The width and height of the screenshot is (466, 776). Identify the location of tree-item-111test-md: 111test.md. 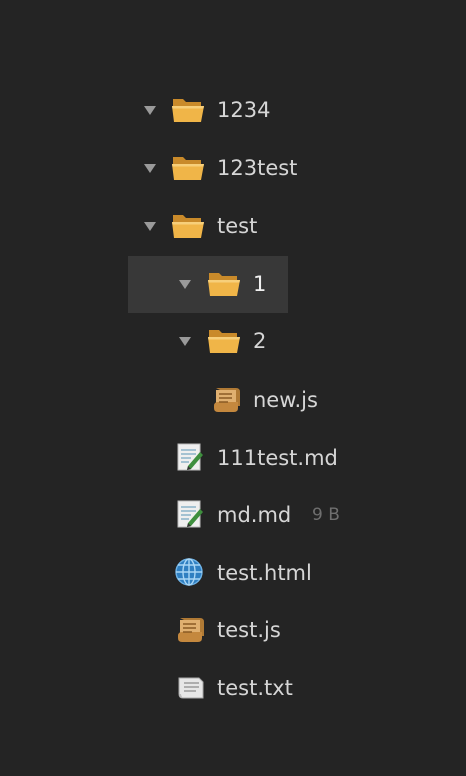
(233, 458).